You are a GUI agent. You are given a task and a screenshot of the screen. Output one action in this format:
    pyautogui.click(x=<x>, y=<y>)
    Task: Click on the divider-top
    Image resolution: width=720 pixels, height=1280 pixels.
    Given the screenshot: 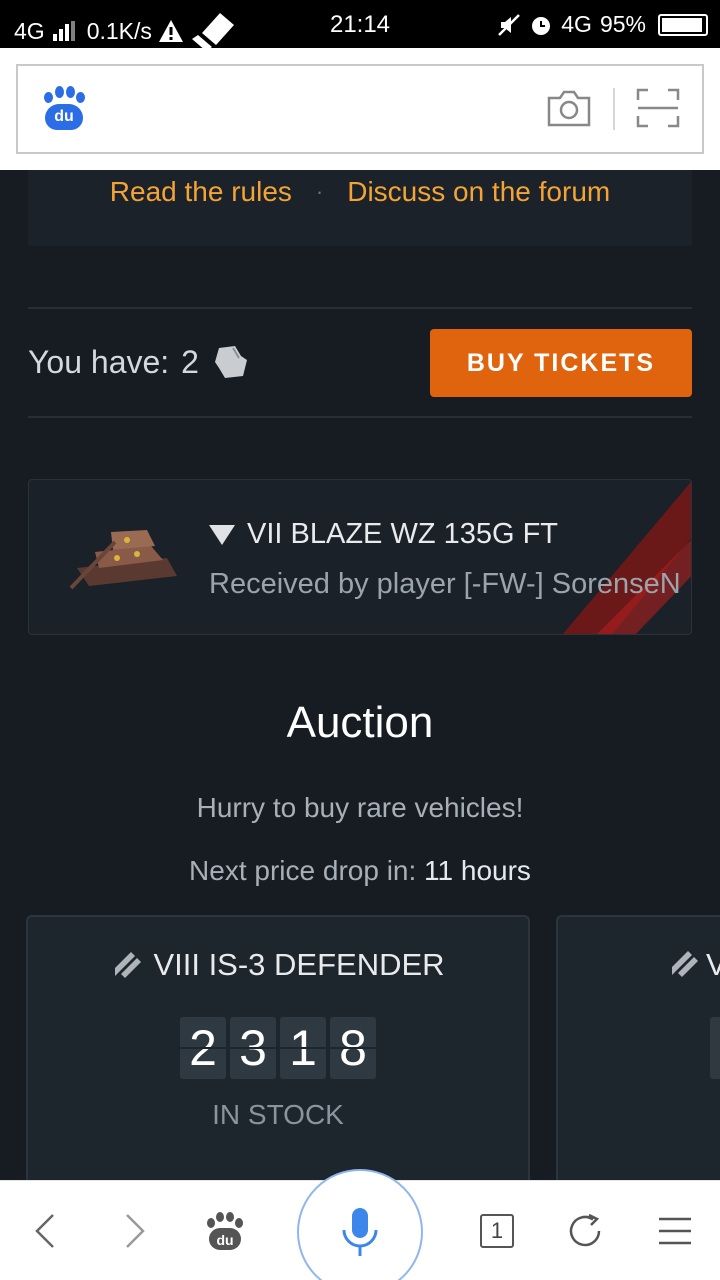 What is the action you would take?
    pyautogui.click(x=360, y=308)
    